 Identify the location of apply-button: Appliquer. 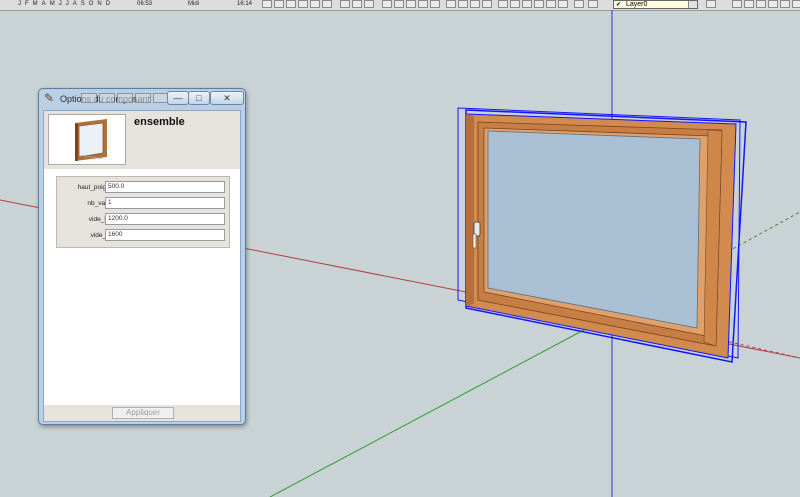
(143, 413).